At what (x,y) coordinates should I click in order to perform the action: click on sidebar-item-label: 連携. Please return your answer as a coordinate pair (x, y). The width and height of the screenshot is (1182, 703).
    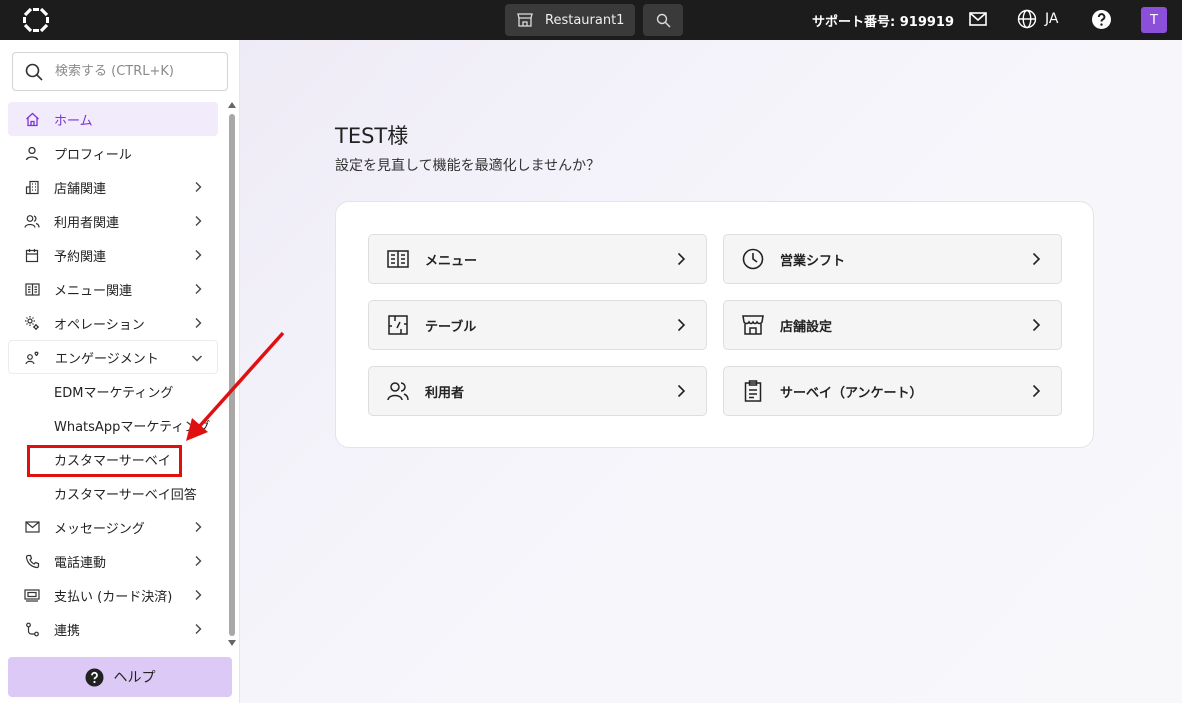
    Looking at the image, I should click on (67, 631).